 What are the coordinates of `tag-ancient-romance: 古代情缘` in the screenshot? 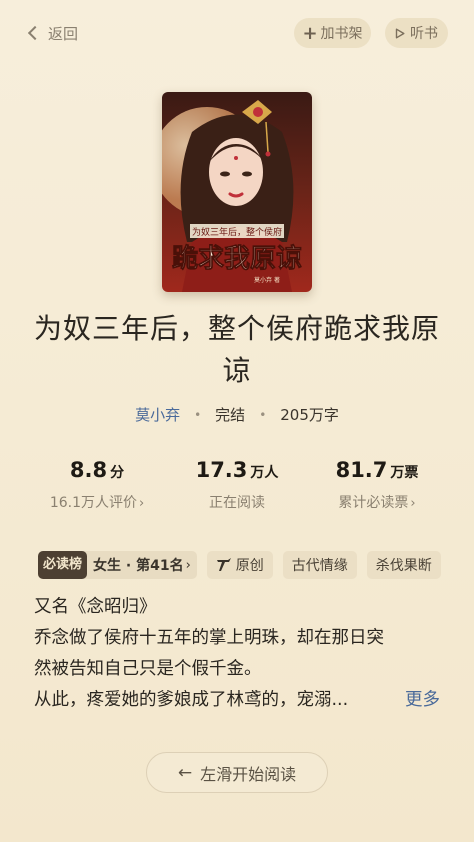 It's located at (319, 565).